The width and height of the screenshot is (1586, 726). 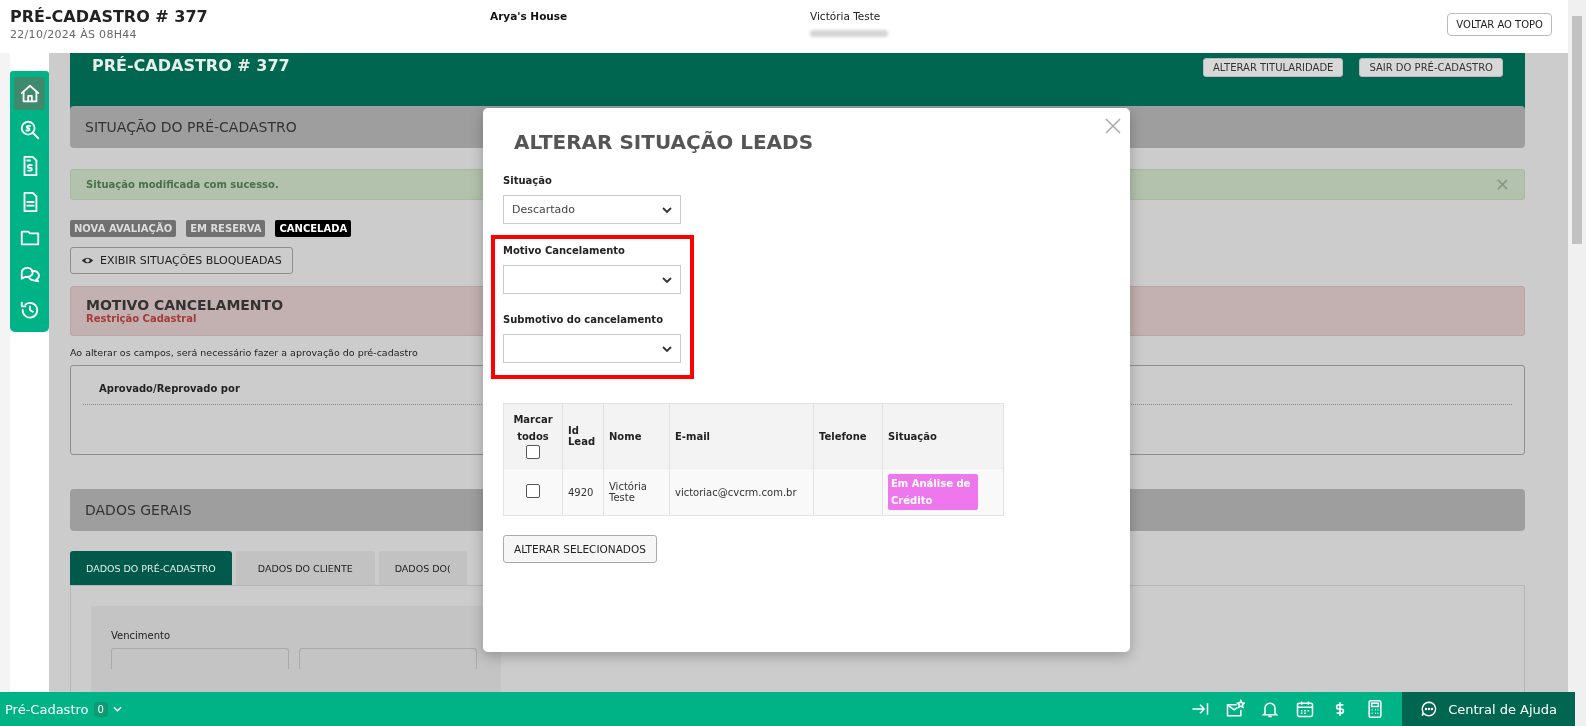 What do you see at coordinates (529, 15) in the screenshot?
I see `project-name: Arya's House` at bounding box center [529, 15].